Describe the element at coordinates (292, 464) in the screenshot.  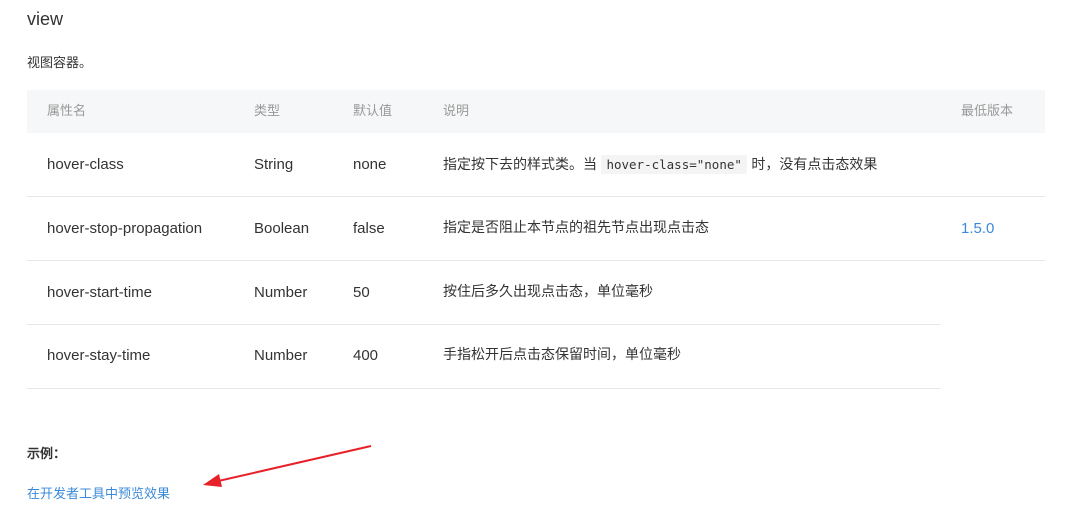
I see `arrow-shaft` at that location.